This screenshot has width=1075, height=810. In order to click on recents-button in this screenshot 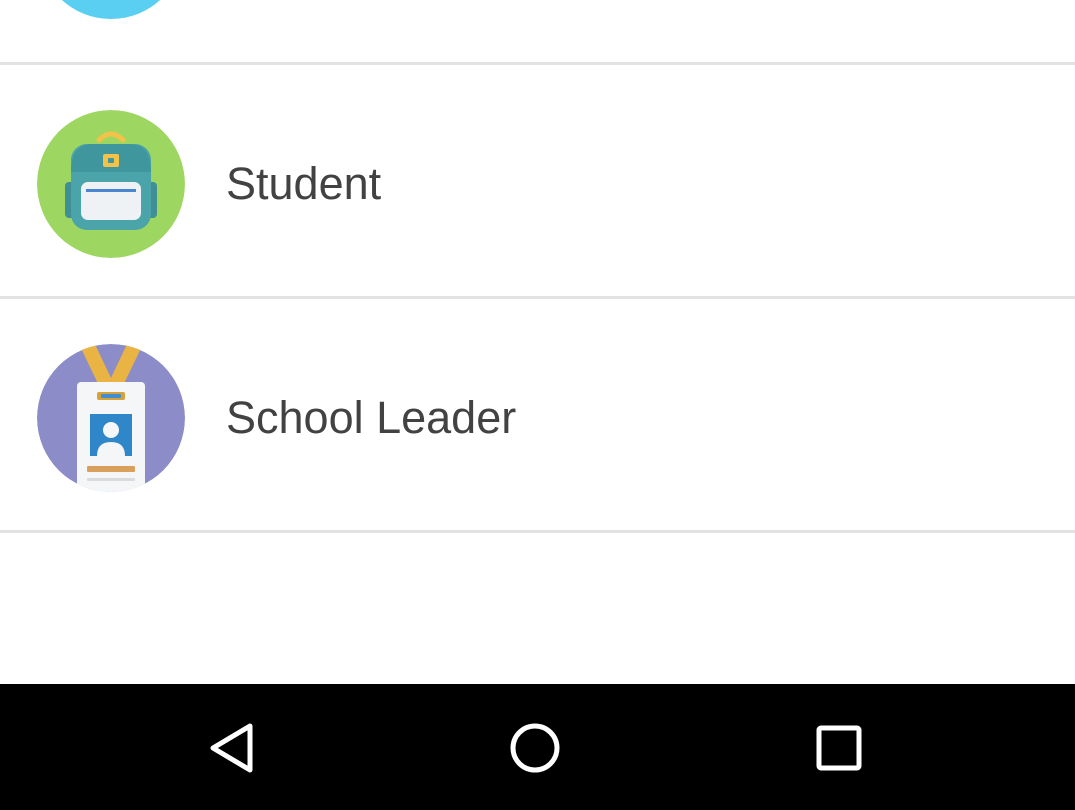, I will do `click(839, 748)`.